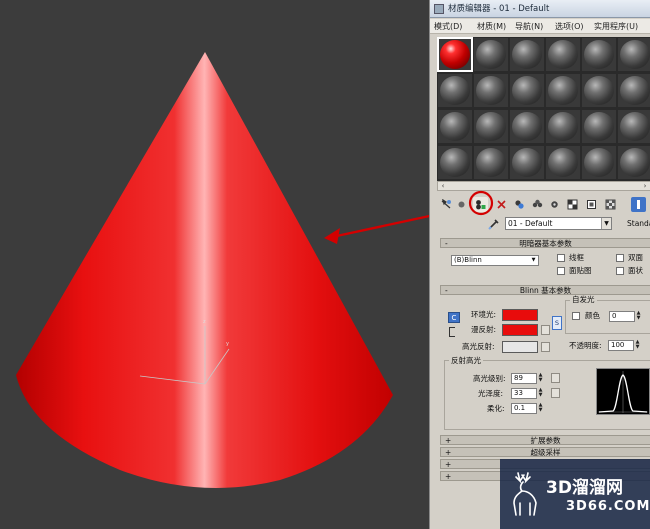  What do you see at coordinates (557, 323) in the screenshot?
I see `lock-diffuse-specular-button: S` at bounding box center [557, 323].